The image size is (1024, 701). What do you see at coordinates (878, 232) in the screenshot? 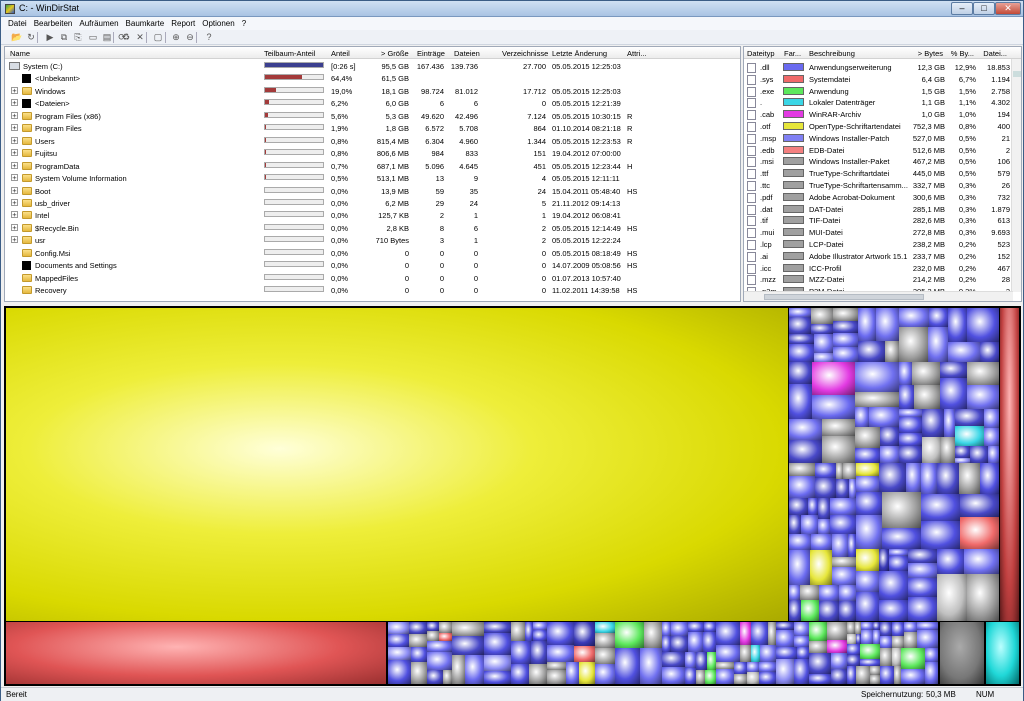
I see `extension-row: .mui MUI-Datei 272,8 MB 0,3% 9.693` at bounding box center [878, 232].